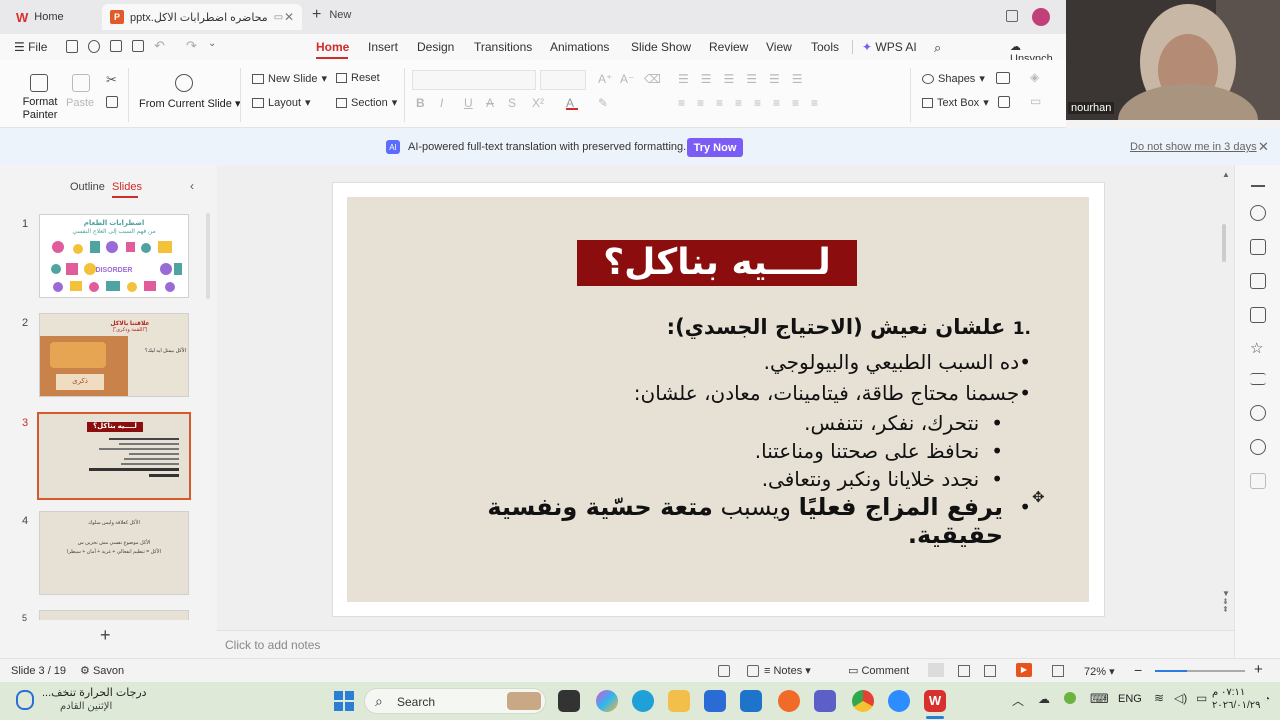 This screenshot has height=720, width=1280. I want to click on weather-icon, so click(25, 700).